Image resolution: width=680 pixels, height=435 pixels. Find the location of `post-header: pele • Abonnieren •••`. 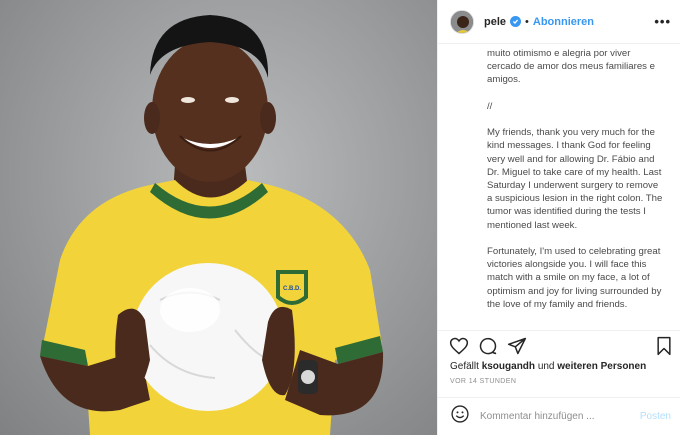

post-header: pele • Abonnieren ••• is located at coordinates (559, 22).